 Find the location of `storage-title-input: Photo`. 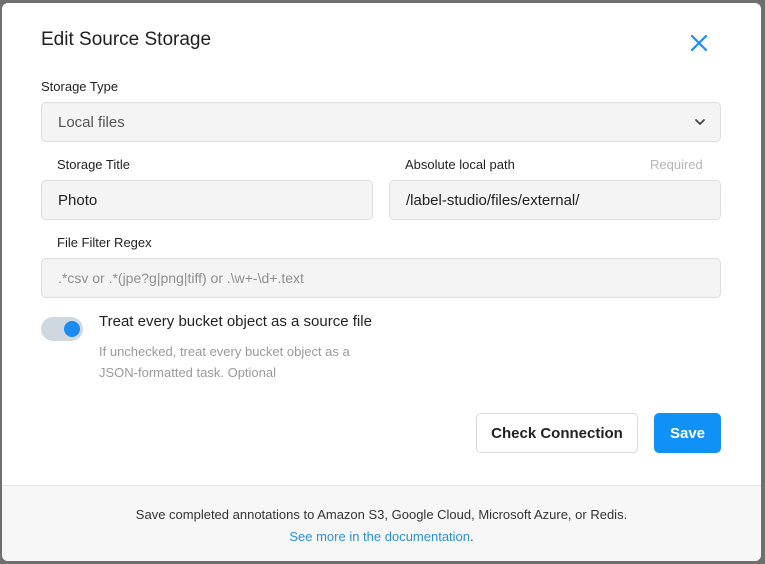

storage-title-input: Photo is located at coordinates (207, 200).